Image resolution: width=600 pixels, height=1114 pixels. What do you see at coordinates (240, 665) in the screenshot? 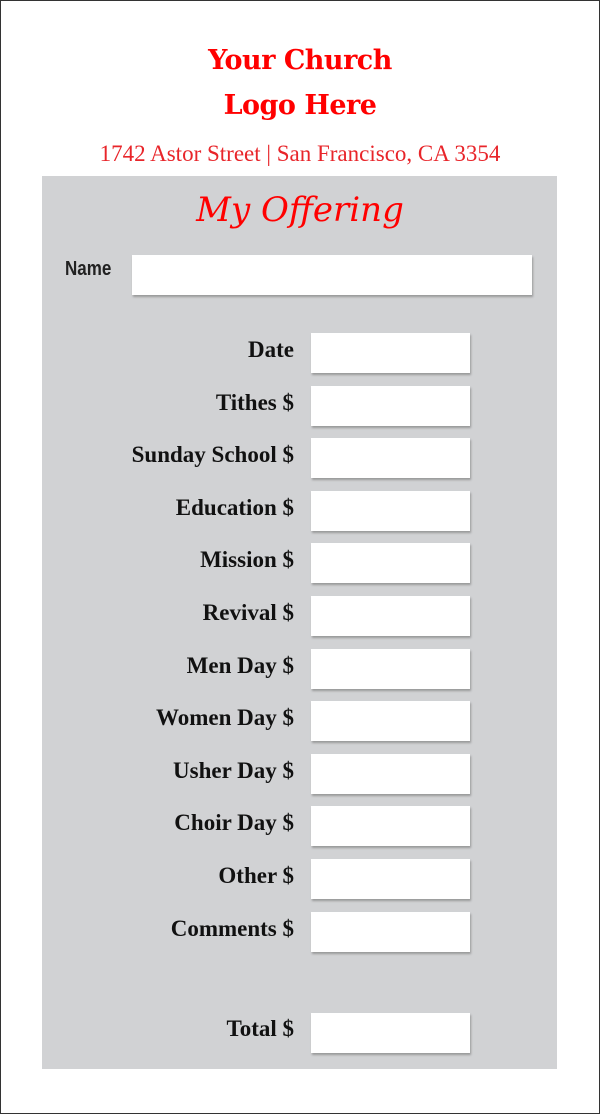
I see `field-label: Men Day $` at bounding box center [240, 665].